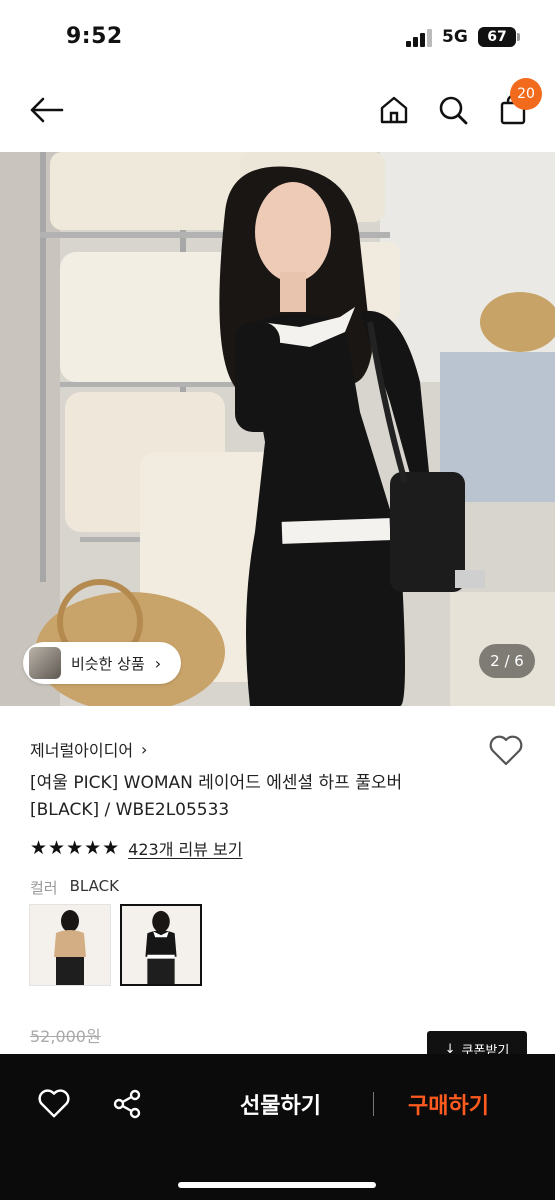 Image resolution: width=555 pixels, height=1200 pixels. Describe the element at coordinates (94, 36) in the screenshot. I see `status-time: 9:52` at that location.